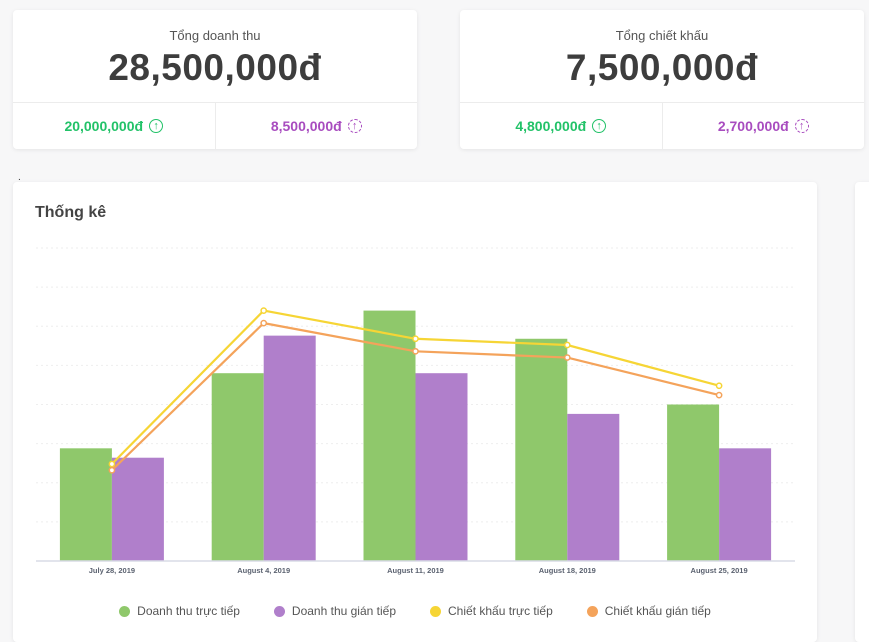 This screenshot has width=869, height=642. I want to click on x-tick-label: August 11, 2019, so click(415, 570).